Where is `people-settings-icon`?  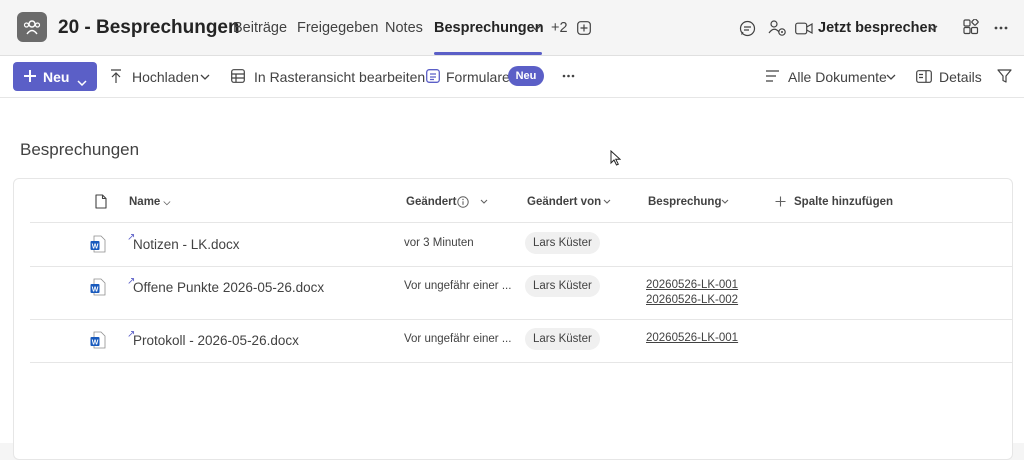 people-settings-icon is located at coordinates (777, 28).